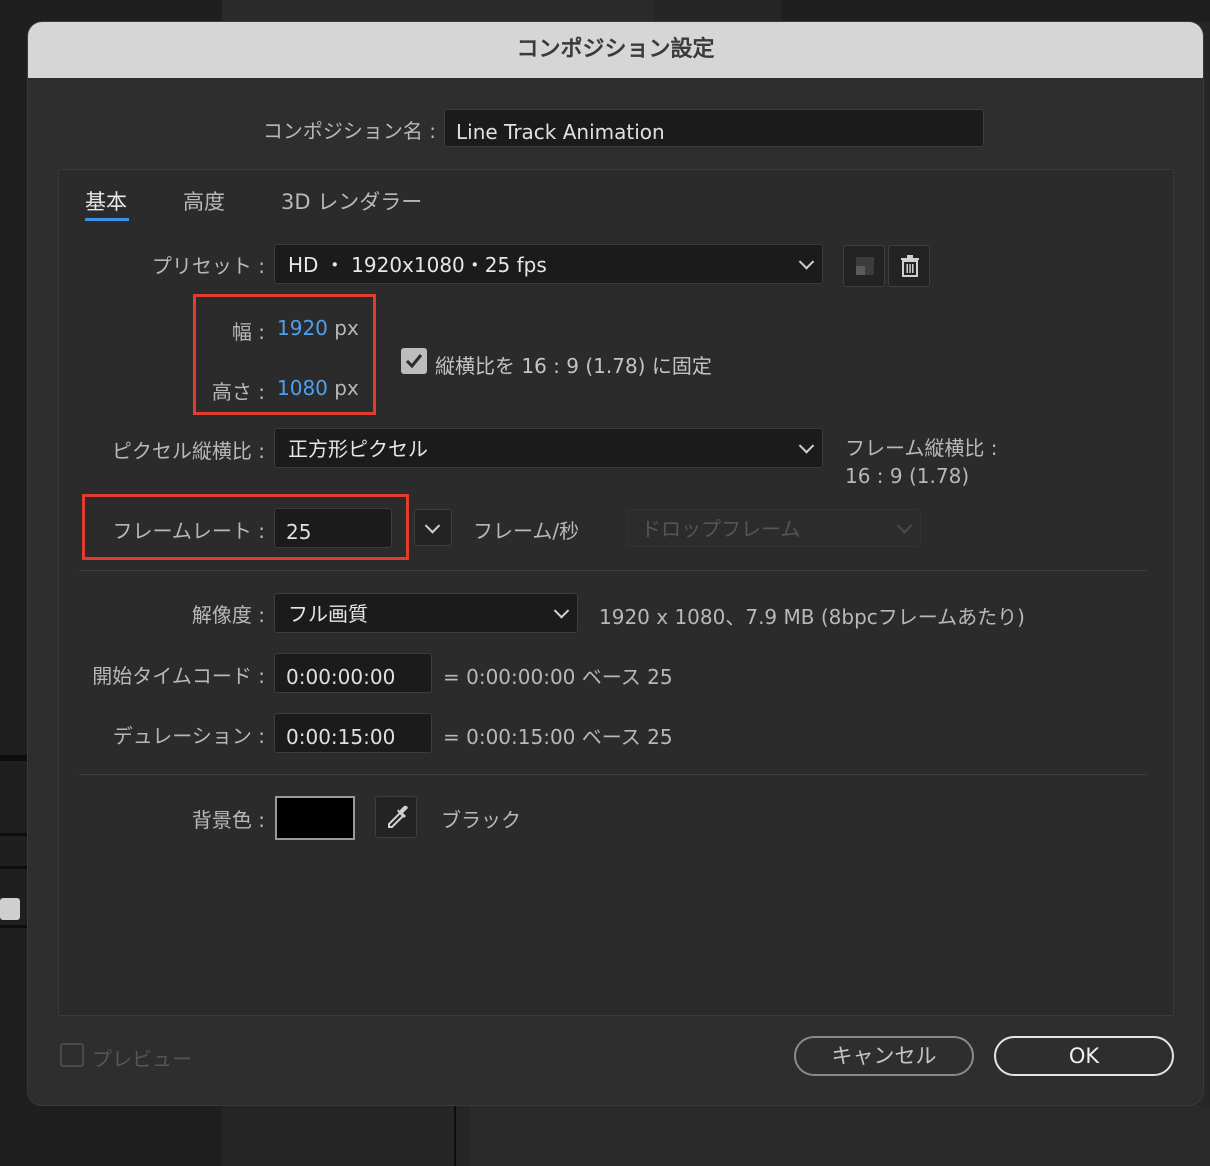  What do you see at coordinates (358, 449) in the screenshot?
I see `pixel-aspect-value: 正方形ピクセル` at bounding box center [358, 449].